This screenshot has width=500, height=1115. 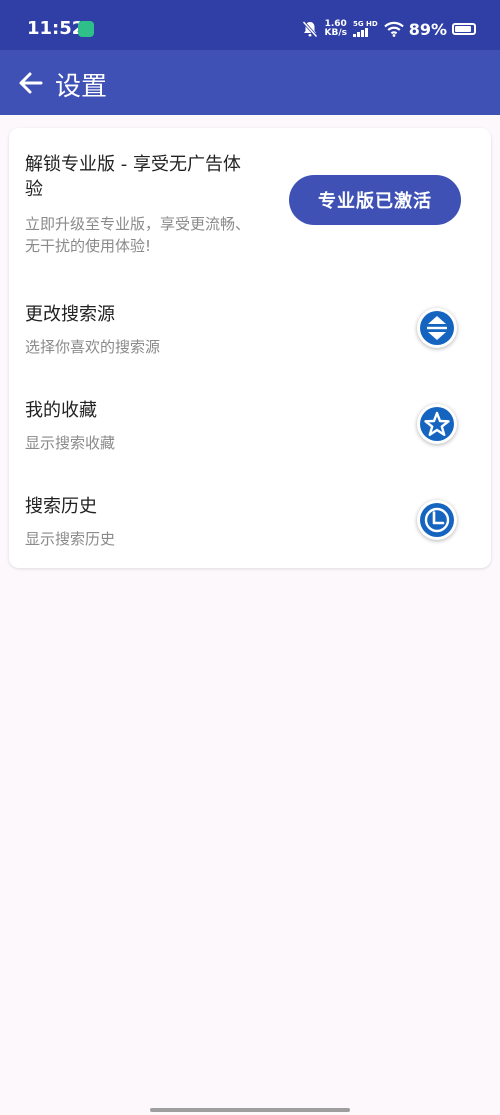 What do you see at coordinates (70, 443) in the screenshot?
I see `settings-item-subtitle: 显示搜索收藏` at bounding box center [70, 443].